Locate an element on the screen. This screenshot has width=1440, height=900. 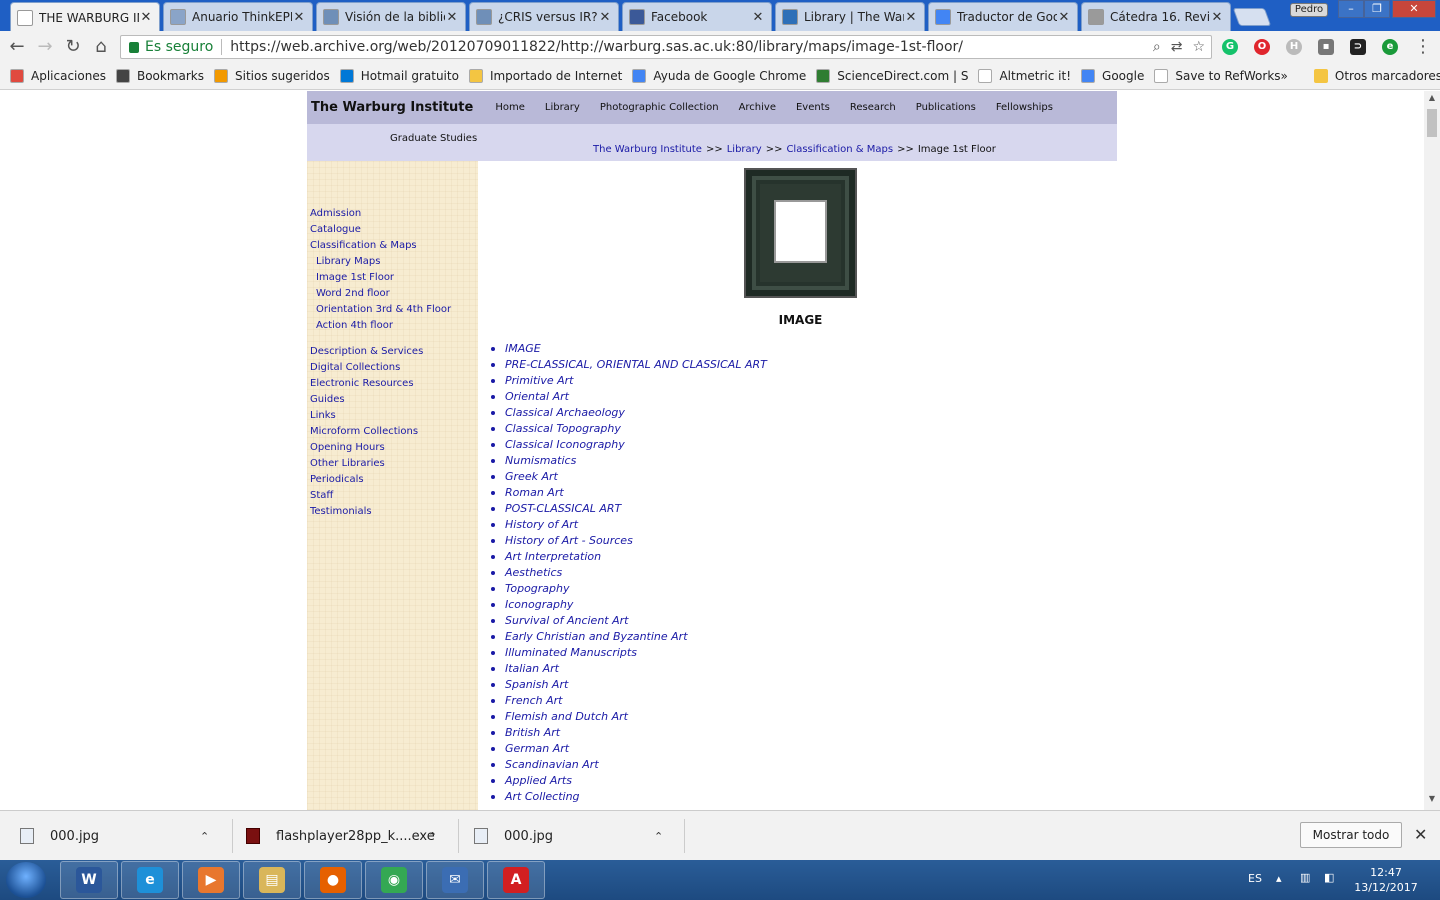
category-link: Oriental Art is located at coordinates (628, 397).